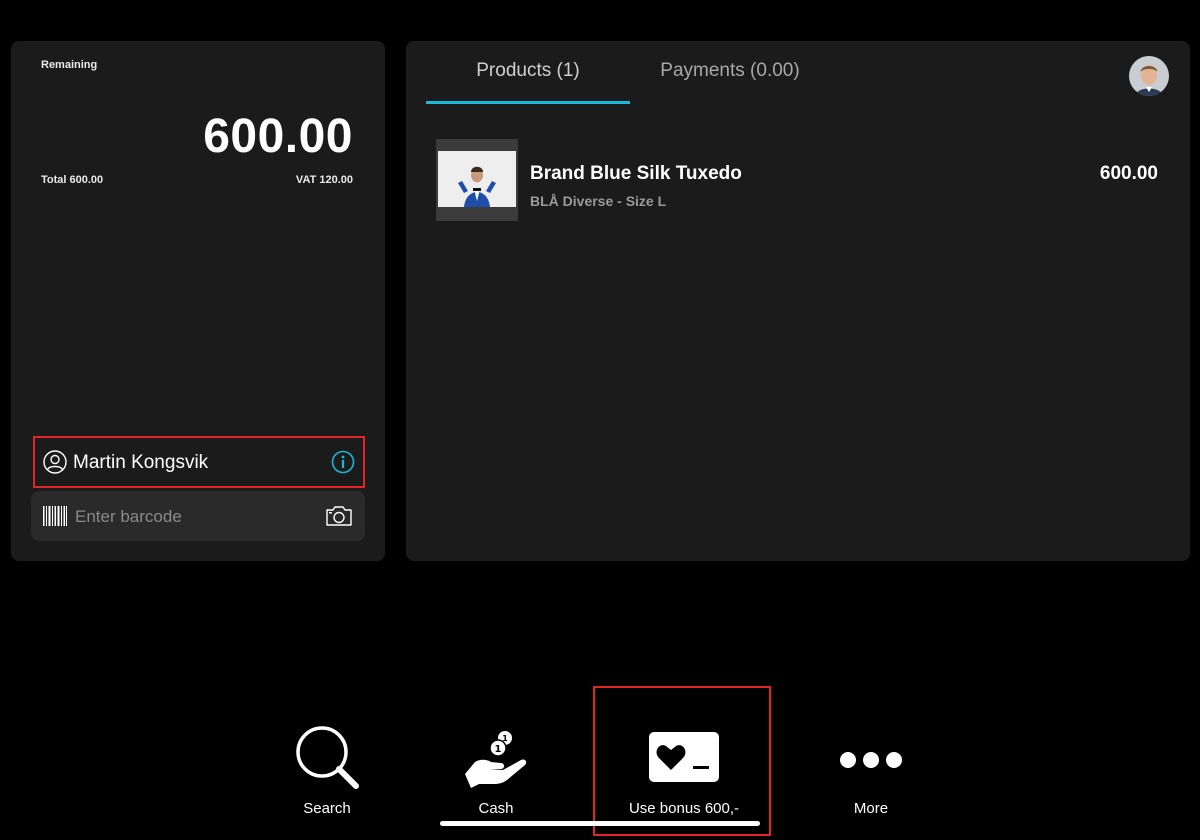 Image resolution: width=1200 pixels, height=840 pixels. I want to click on barcode-icon, so click(55, 516).